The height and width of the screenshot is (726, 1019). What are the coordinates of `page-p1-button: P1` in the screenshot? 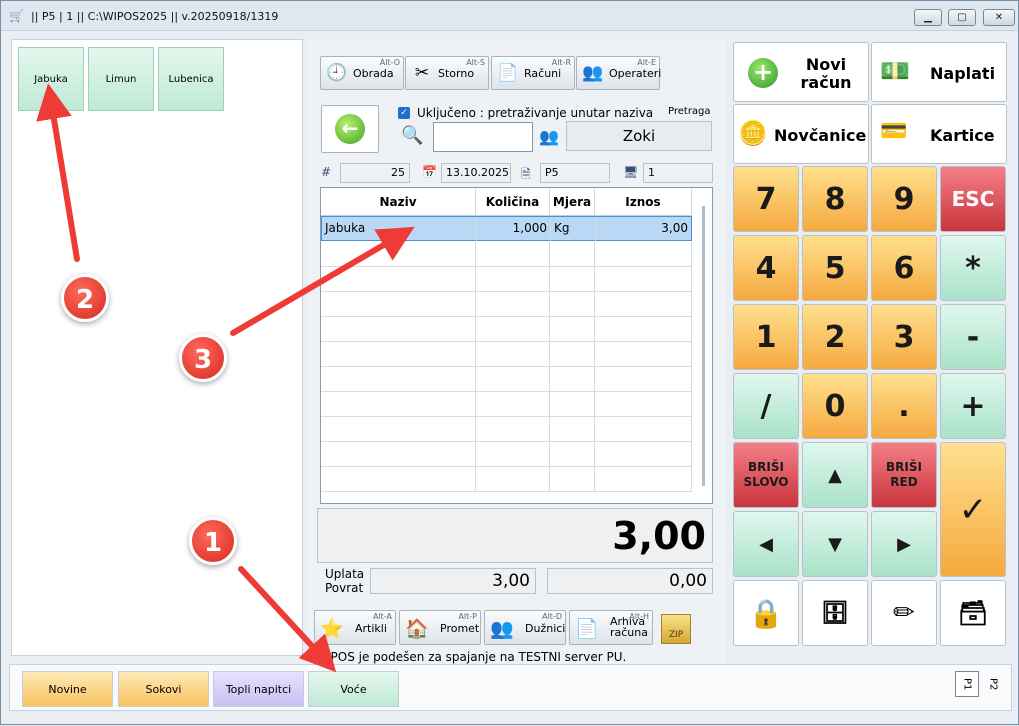 It's located at (967, 684).